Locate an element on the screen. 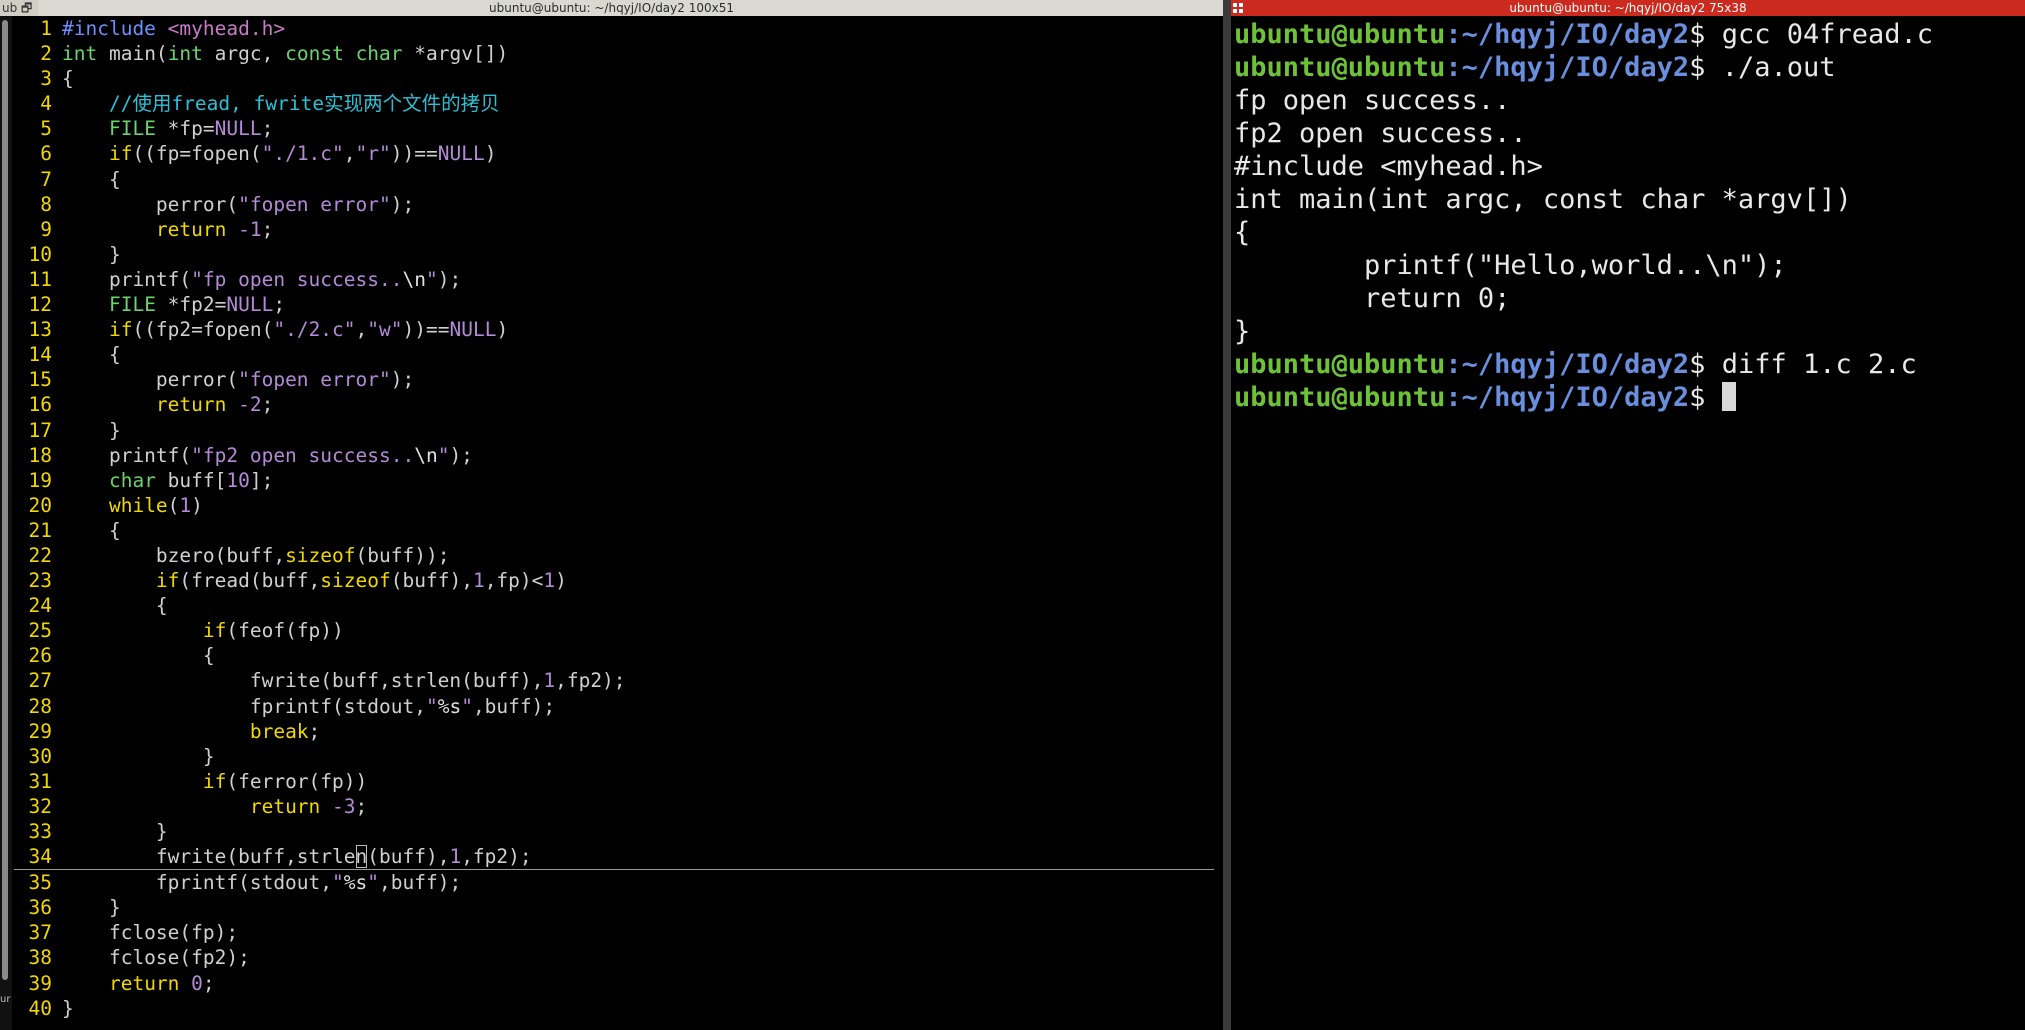 The height and width of the screenshot is (1030, 2025). code-line: 15 perror("fopen error"); is located at coordinates (614, 379).